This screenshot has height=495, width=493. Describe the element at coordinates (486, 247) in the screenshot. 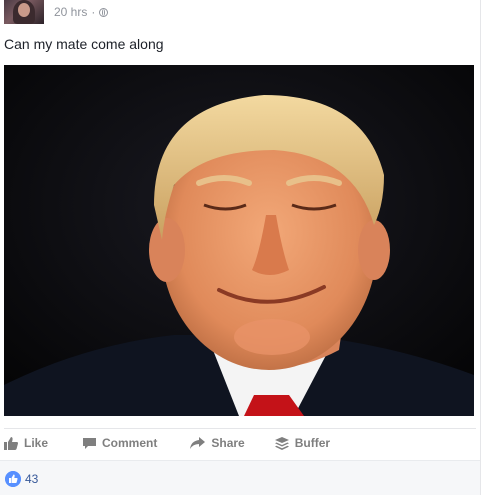

I see `feed-right-edge` at that location.